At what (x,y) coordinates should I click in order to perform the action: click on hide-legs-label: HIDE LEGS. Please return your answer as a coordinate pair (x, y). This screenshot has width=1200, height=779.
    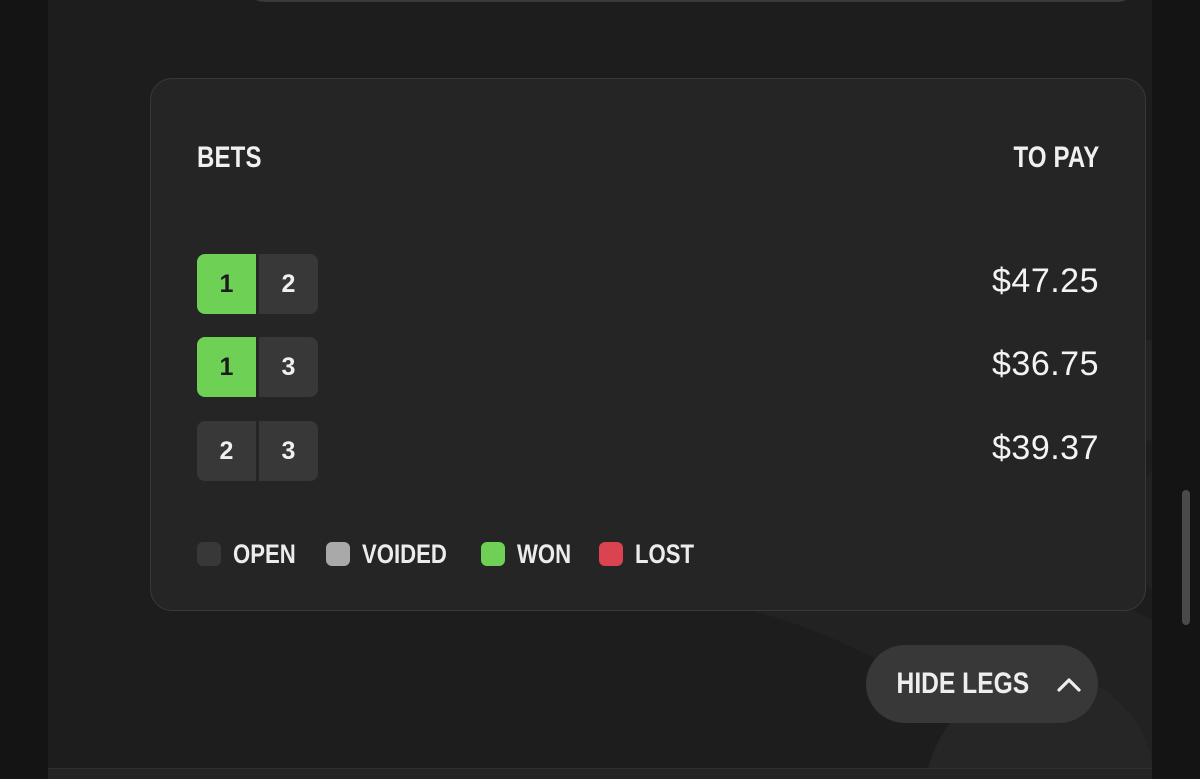
    Looking at the image, I should click on (963, 683).